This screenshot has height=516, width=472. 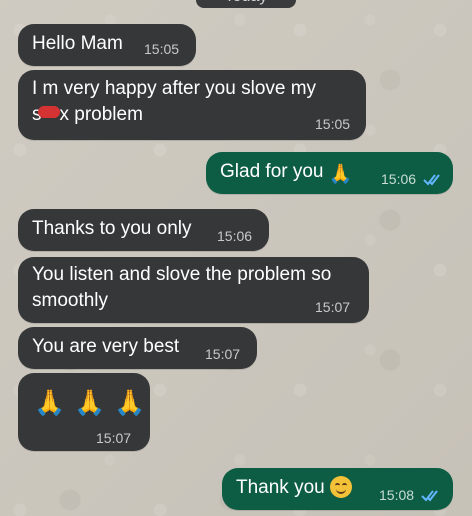 I want to click on message-text: Hello Mam, so click(x=77, y=43).